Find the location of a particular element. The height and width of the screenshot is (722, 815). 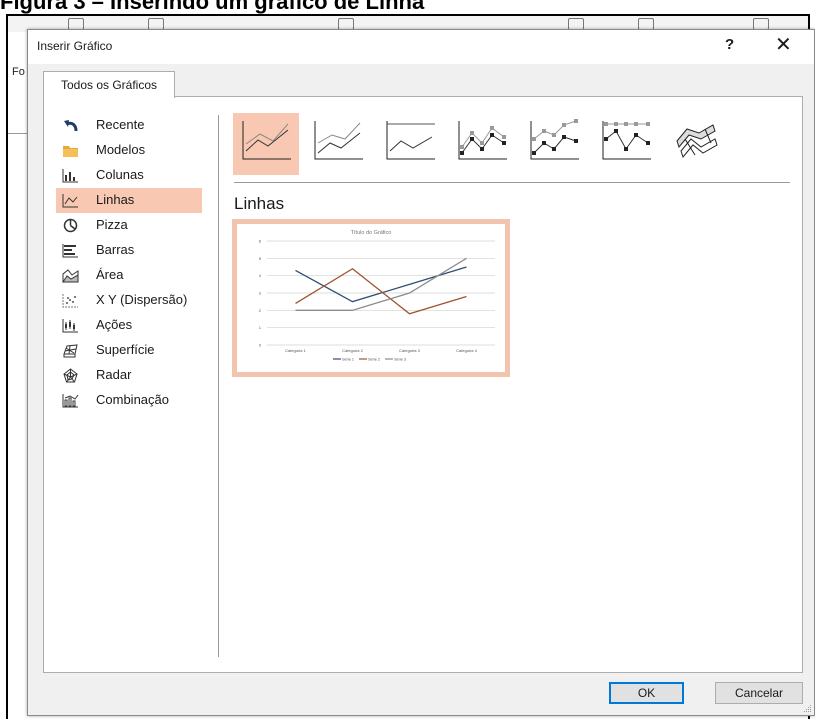

sidebar-item-pizza: Pizza is located at coordinates (129, 225).